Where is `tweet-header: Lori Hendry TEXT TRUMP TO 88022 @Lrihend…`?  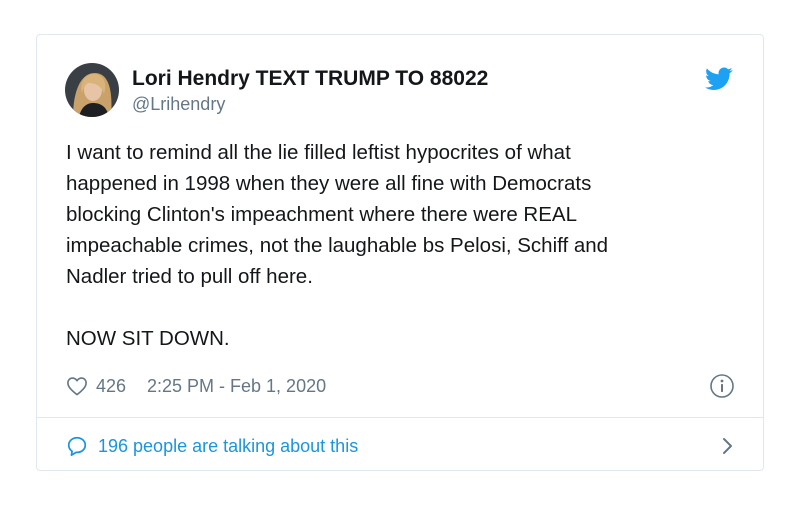
tweet-header: Lori Hendry TEXT TRUMP TO 88022 @Lrihend… is located at coordinates (400, 91).